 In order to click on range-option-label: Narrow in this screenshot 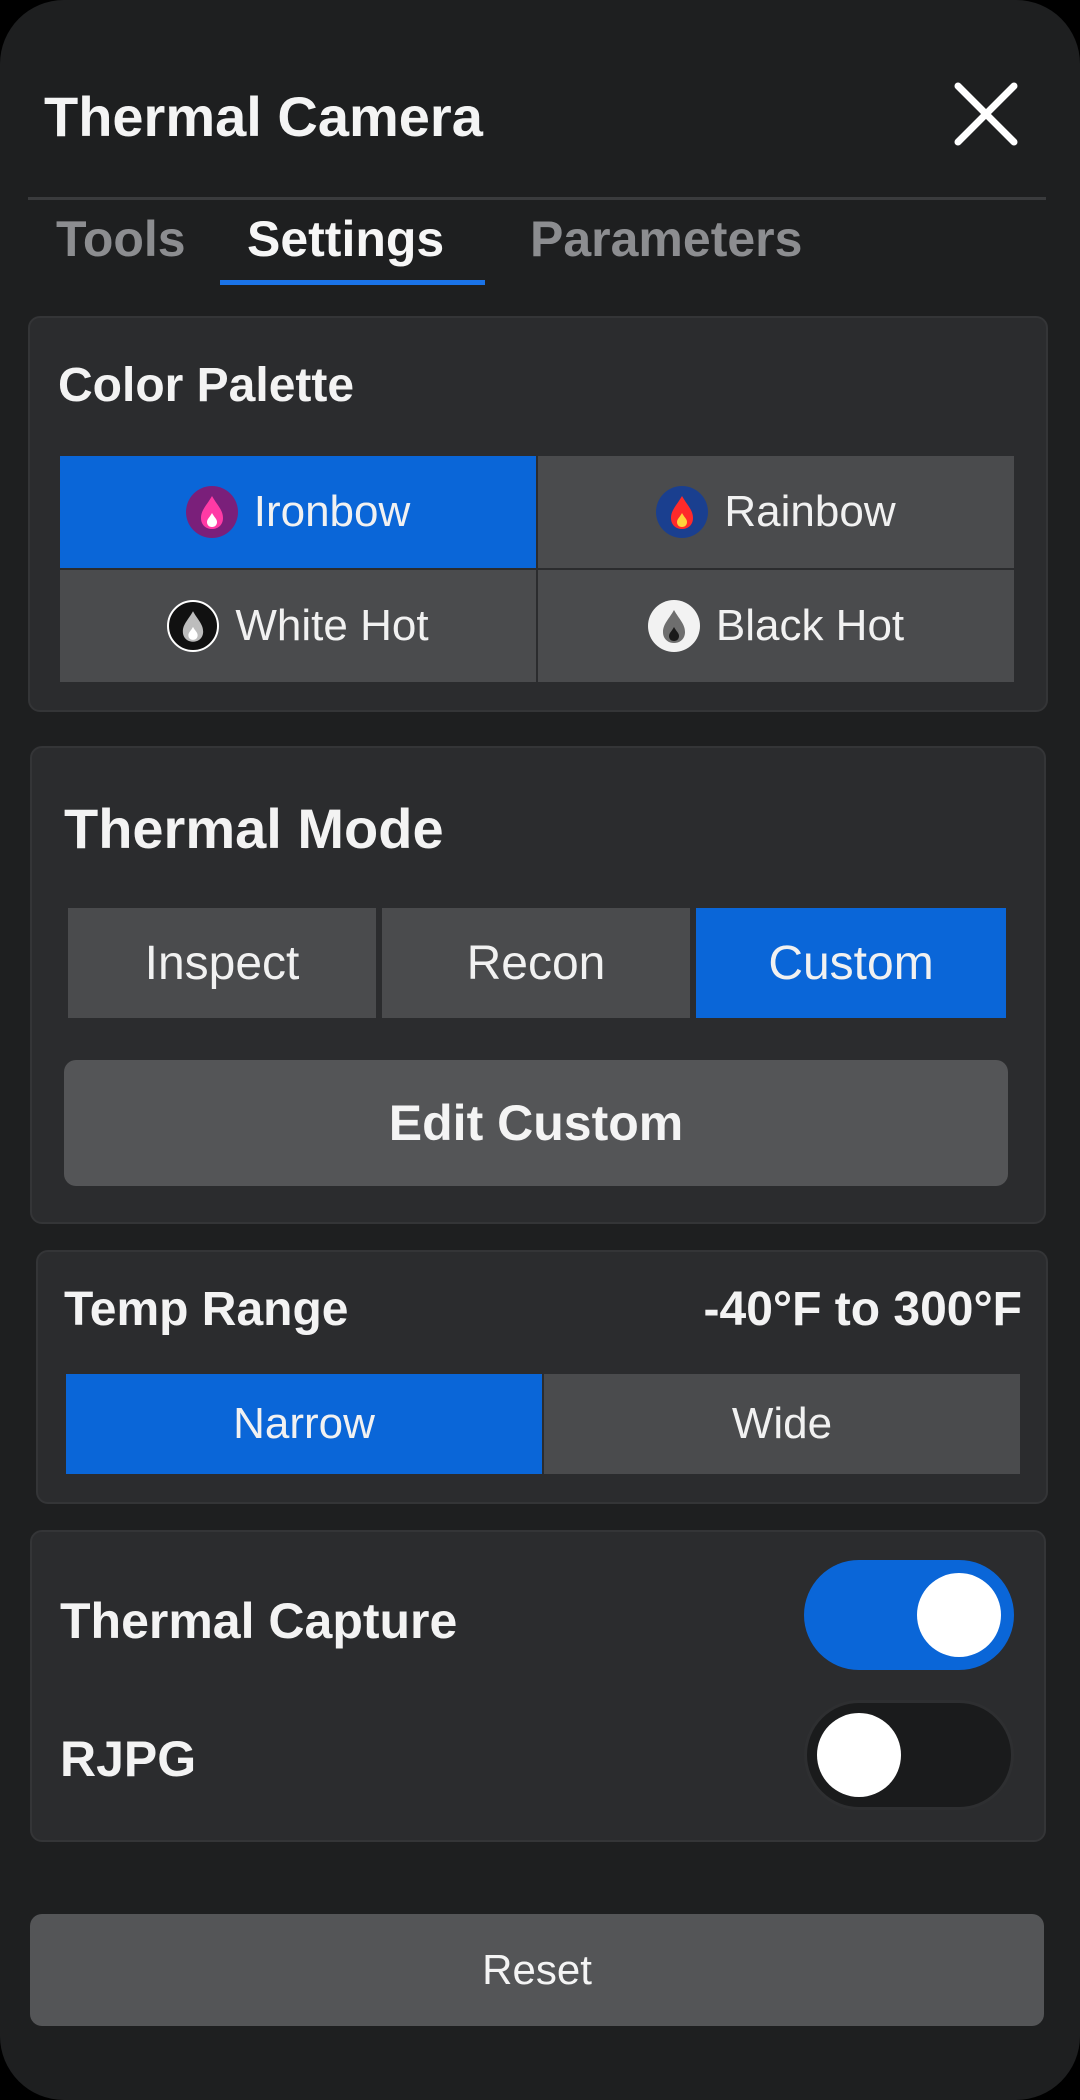, I will do `click(304, 1423)`.